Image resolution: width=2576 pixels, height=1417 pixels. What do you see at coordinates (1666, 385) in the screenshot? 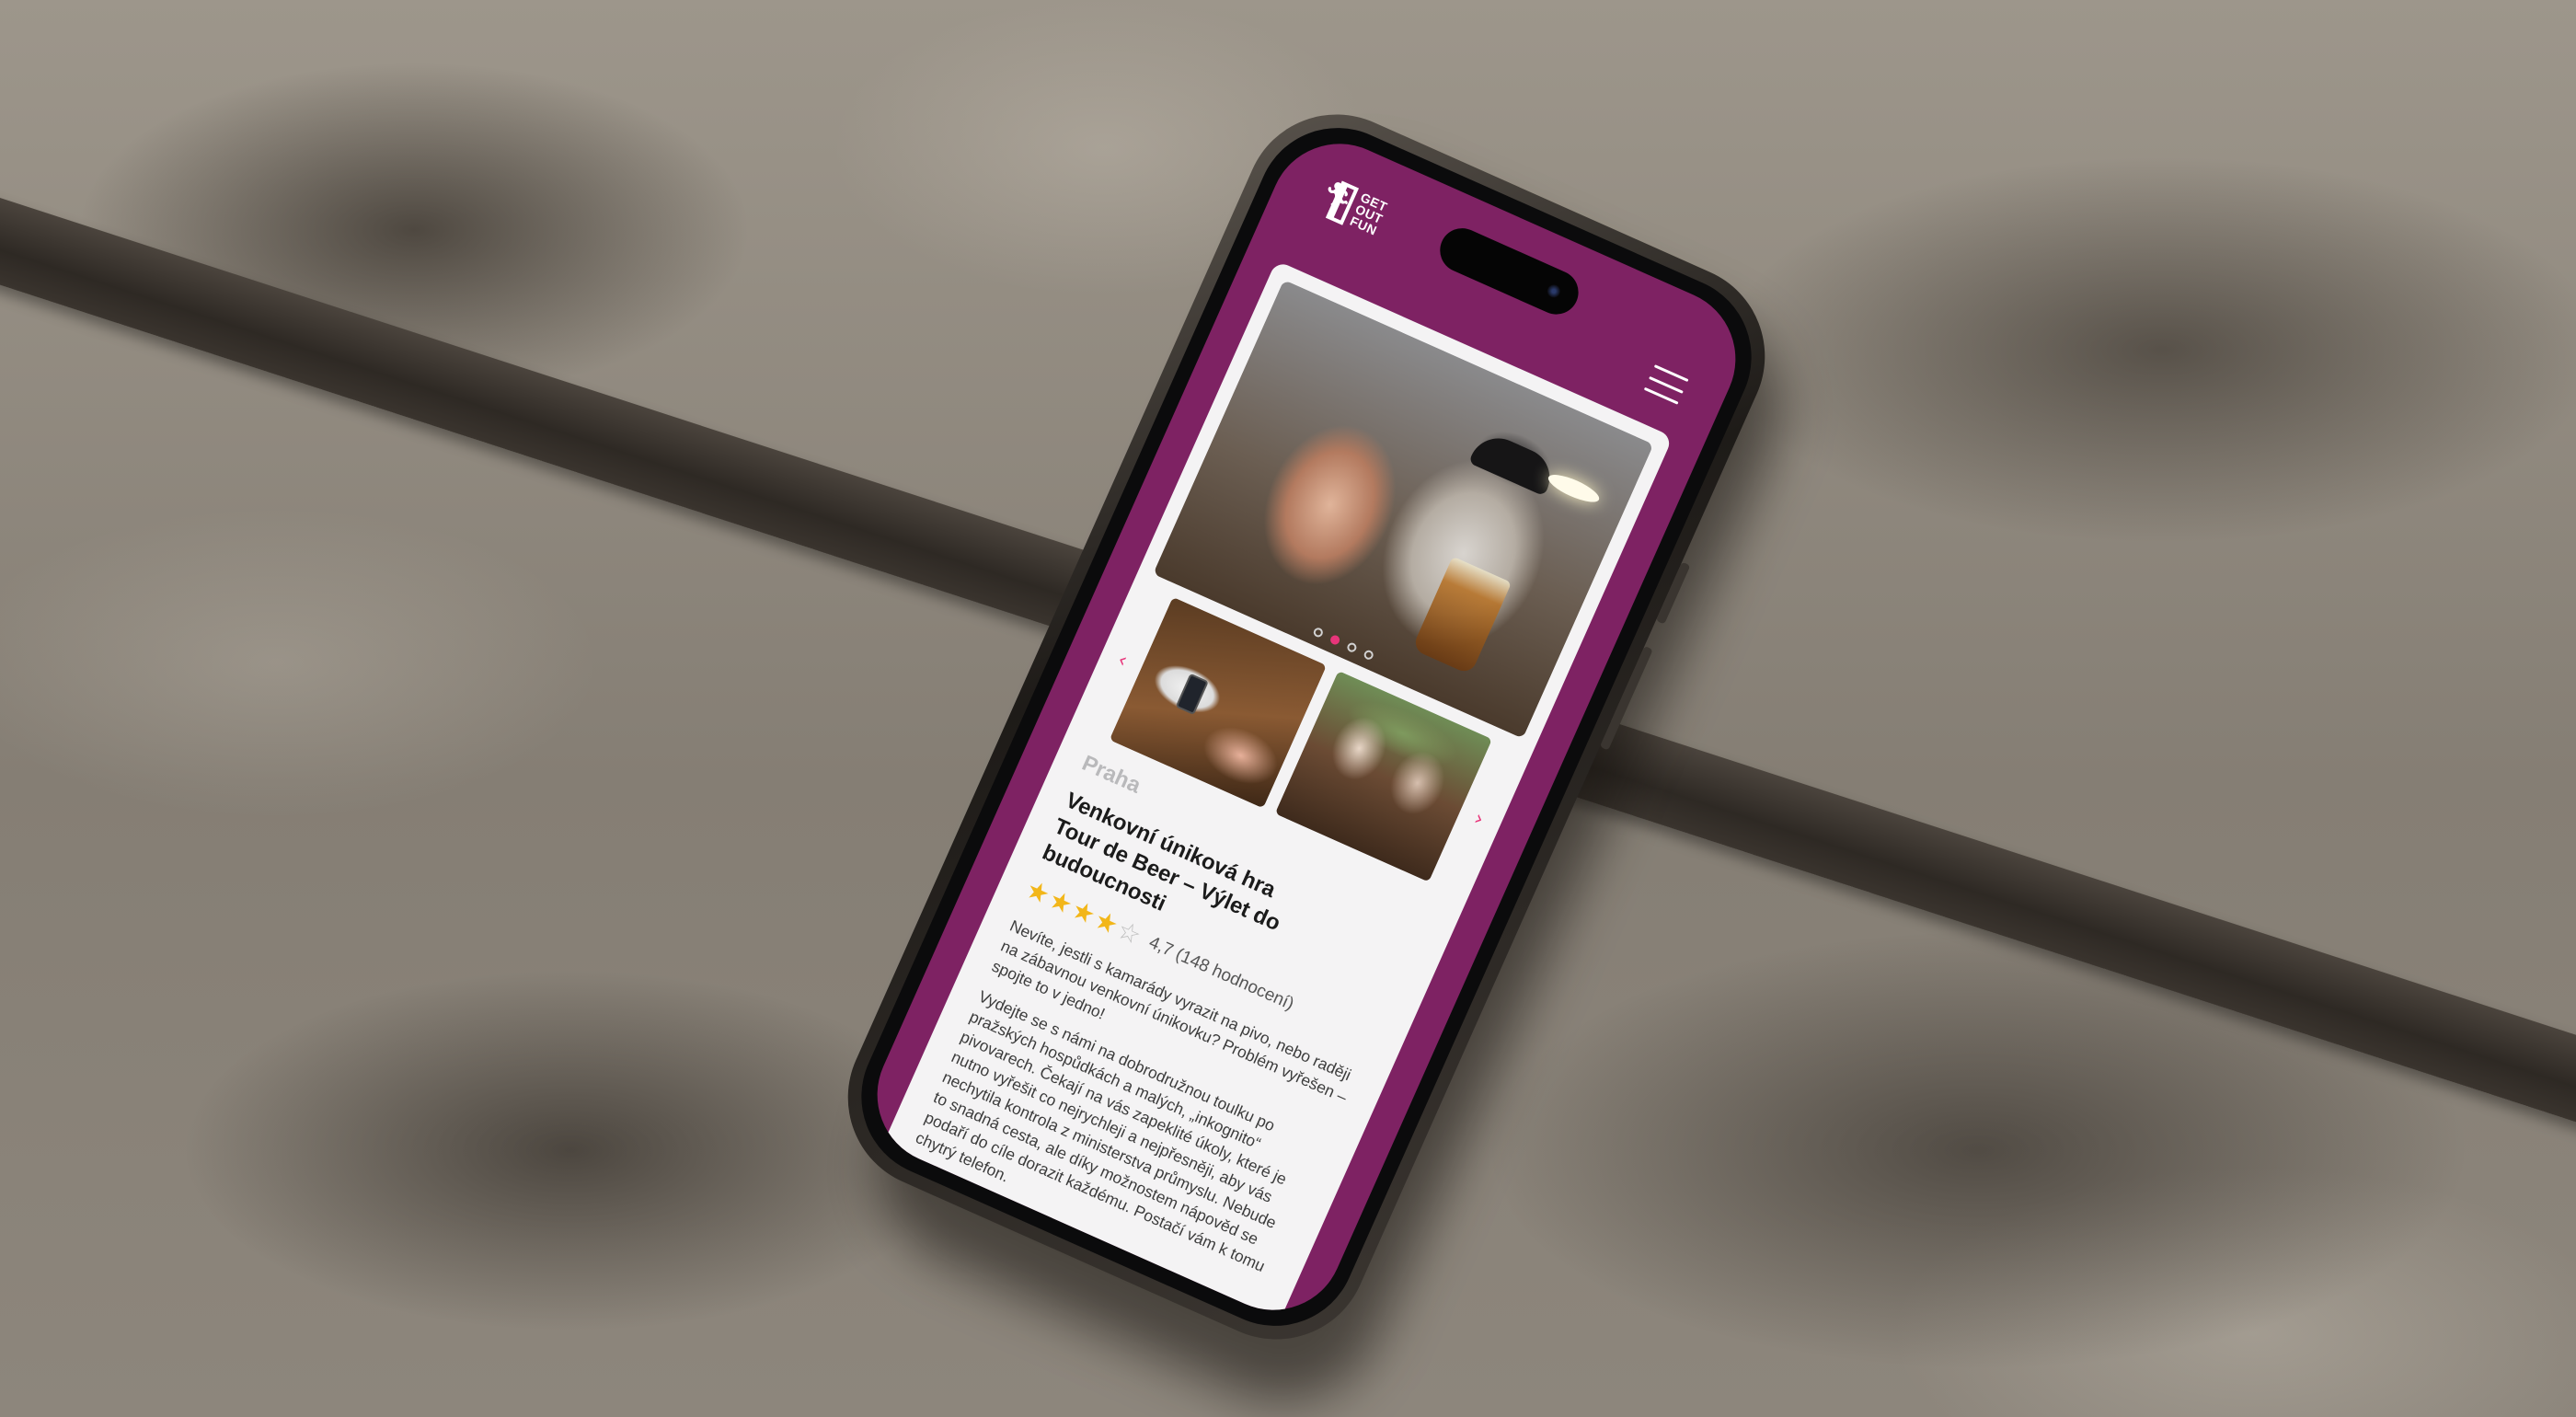
I see `hamburger-menu-icon` at bounding box center [1666, 385].